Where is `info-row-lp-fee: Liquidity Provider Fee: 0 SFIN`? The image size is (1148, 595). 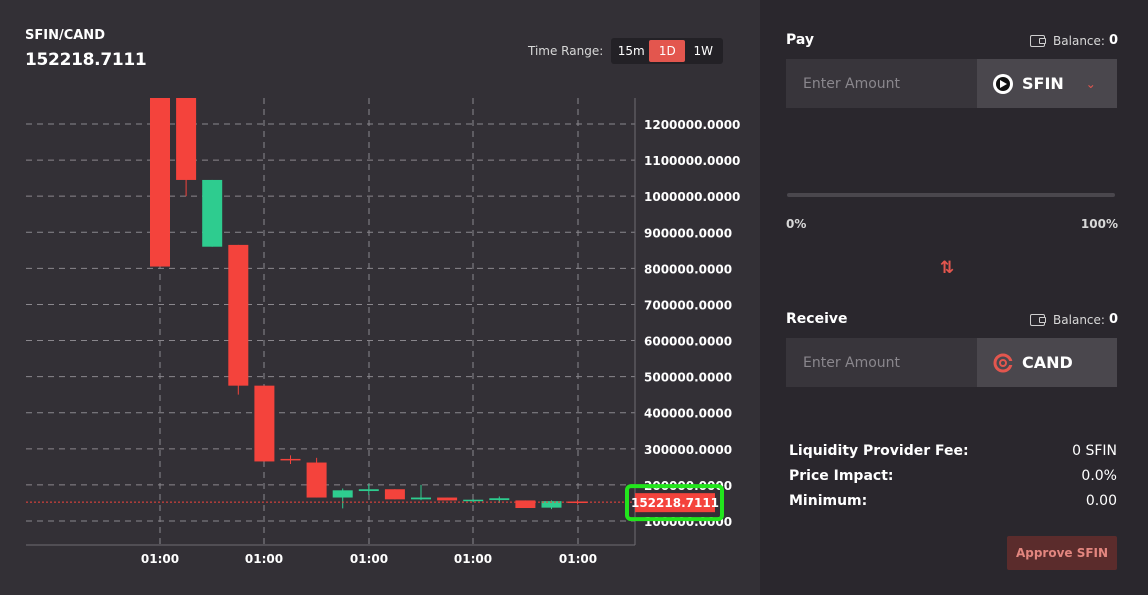
info-row-lp-fee: Liquidity Provider Fee: 0 SFIN is located at coordinates (953, 451).